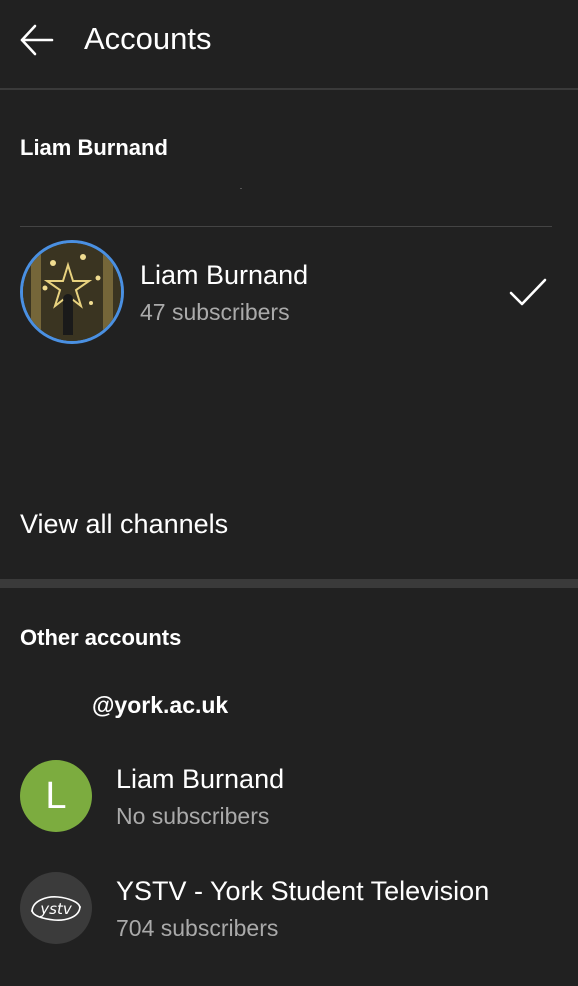 This screenshot has width=578, height=986. I want to click on check-icon, so click(528, 292).